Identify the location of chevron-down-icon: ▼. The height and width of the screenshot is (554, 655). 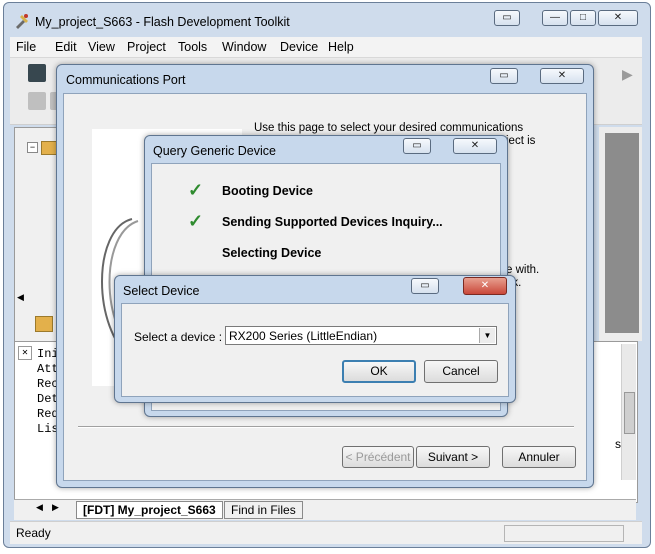
(487, 335).